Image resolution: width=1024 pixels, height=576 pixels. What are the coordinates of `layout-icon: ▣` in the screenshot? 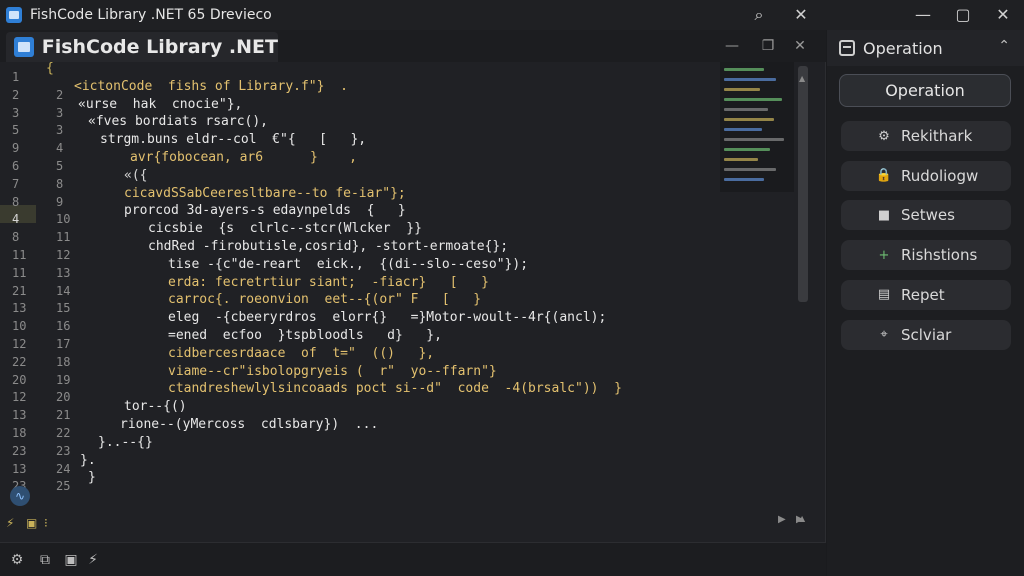 It's located at (71, 560).